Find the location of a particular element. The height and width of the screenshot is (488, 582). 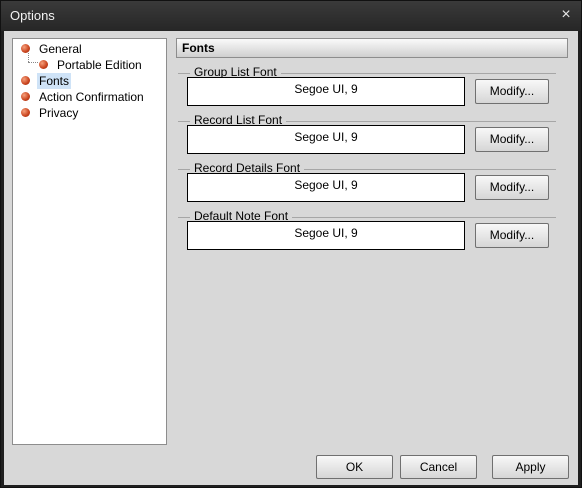

tree-item-label: Action Confirmation is located at coordinates (91, 97).